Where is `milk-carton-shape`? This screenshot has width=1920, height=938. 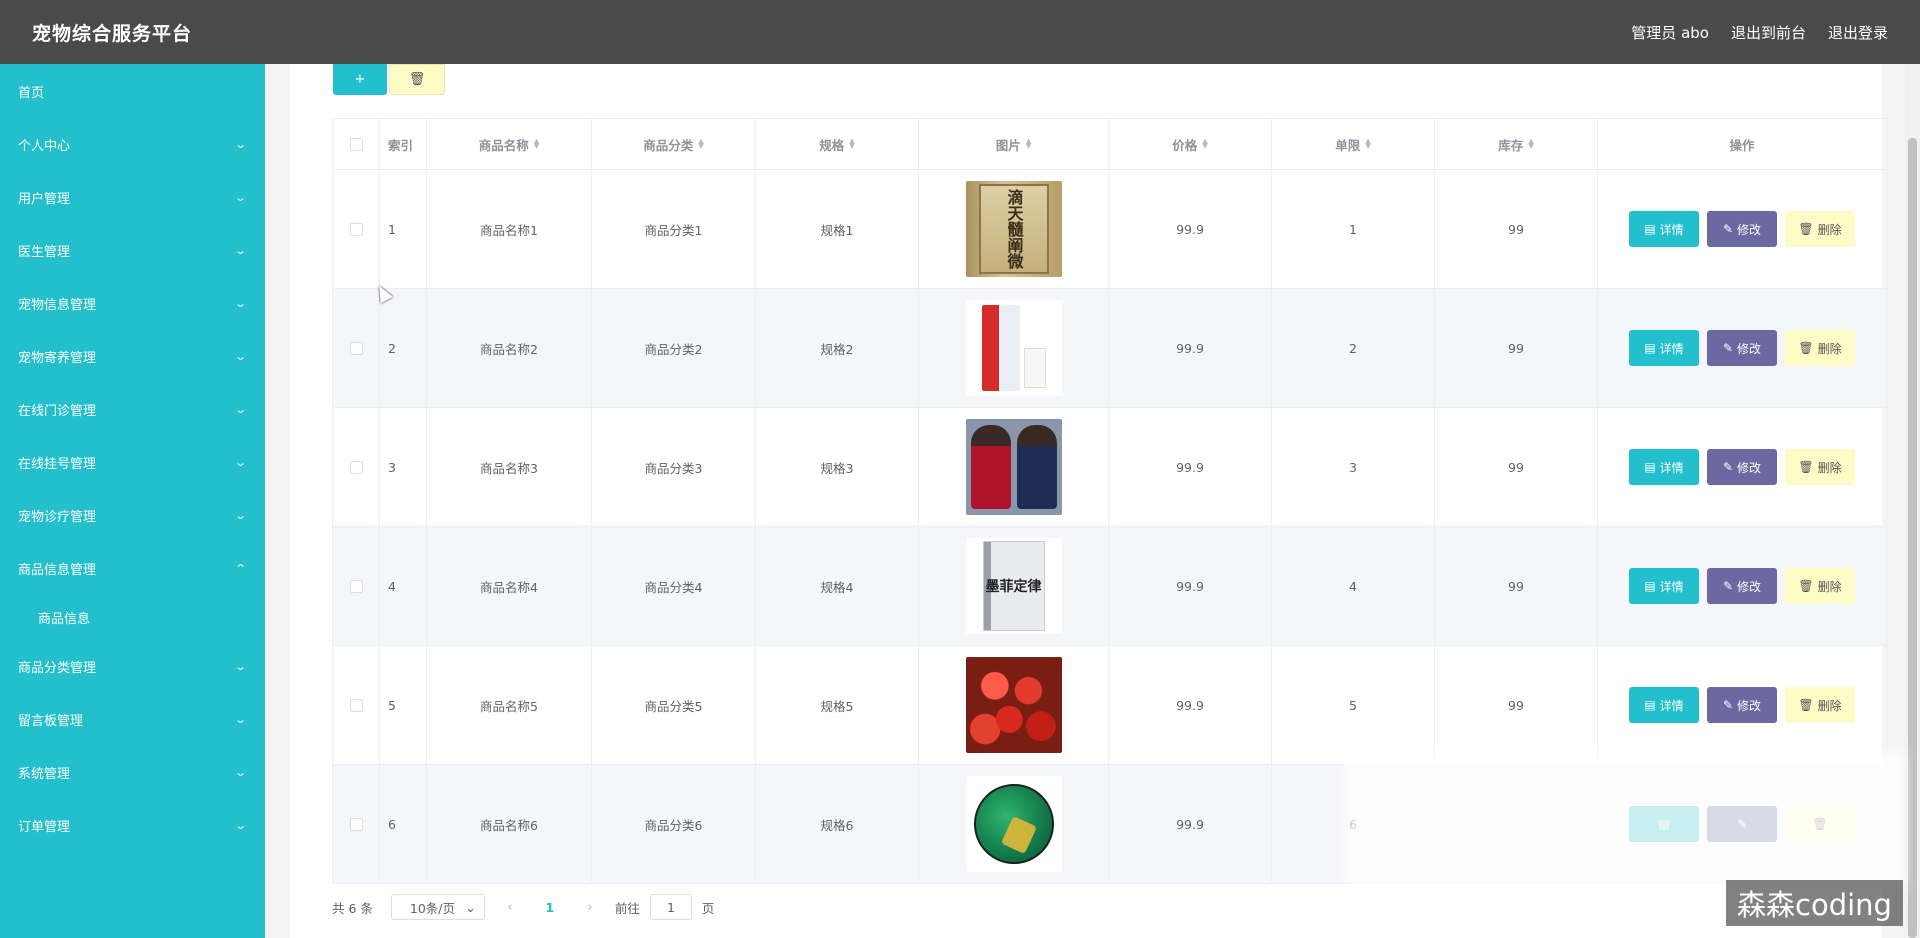
milk-carton-shape is located at coordinates (1000, 348).